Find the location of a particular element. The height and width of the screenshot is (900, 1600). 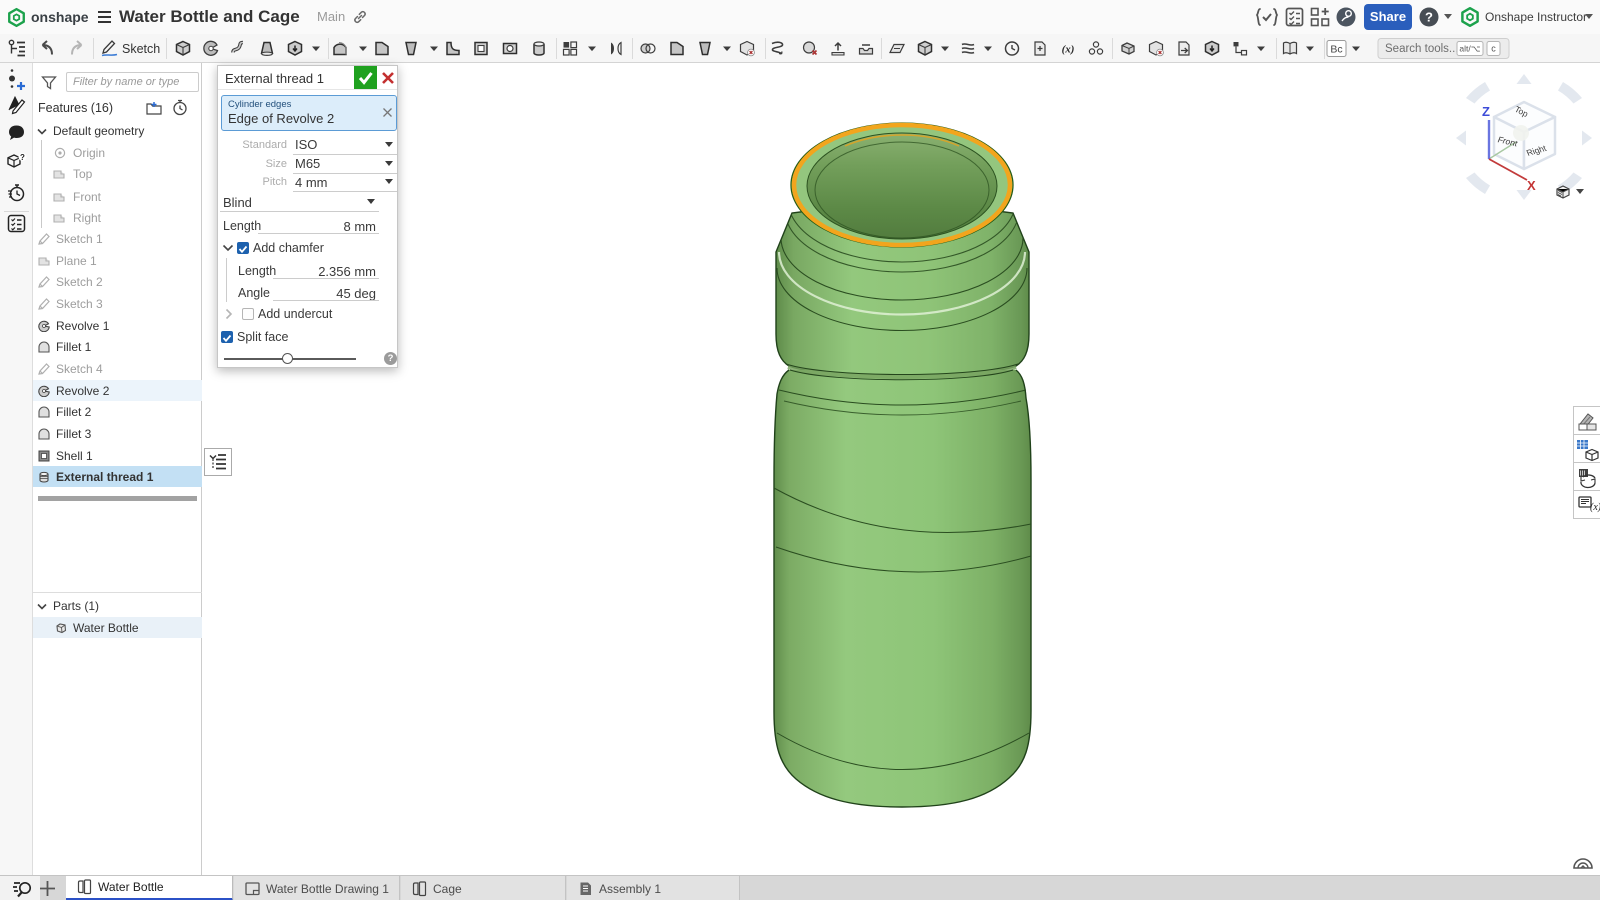

svg-text: (x) is located at coordinates (1595, 507).